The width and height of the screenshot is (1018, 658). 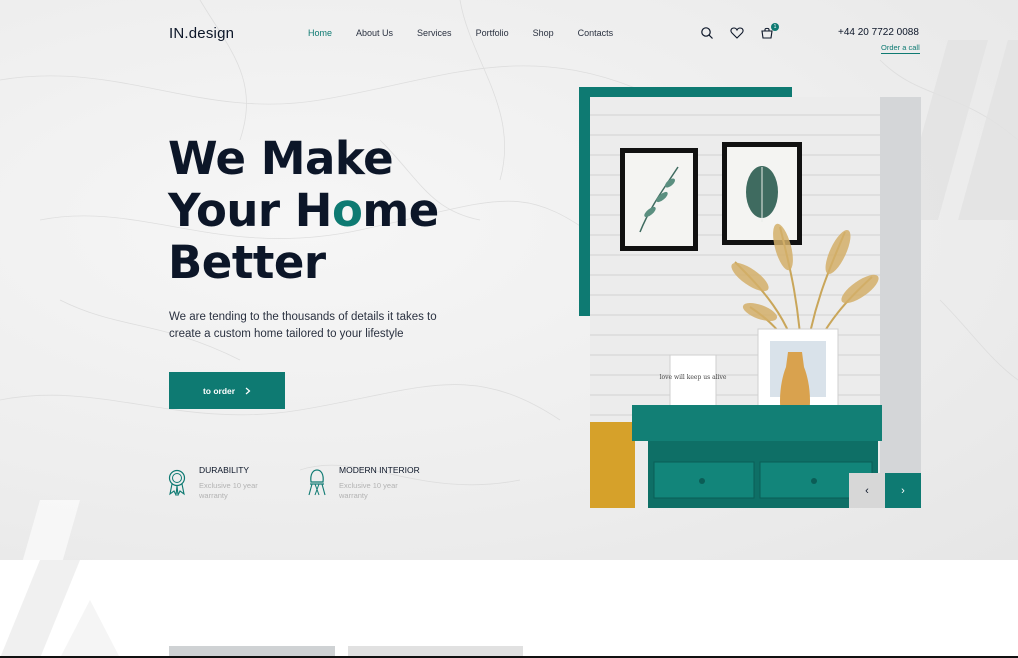 I want to click on decorative-shape-lower, so click(x=60, y=609).